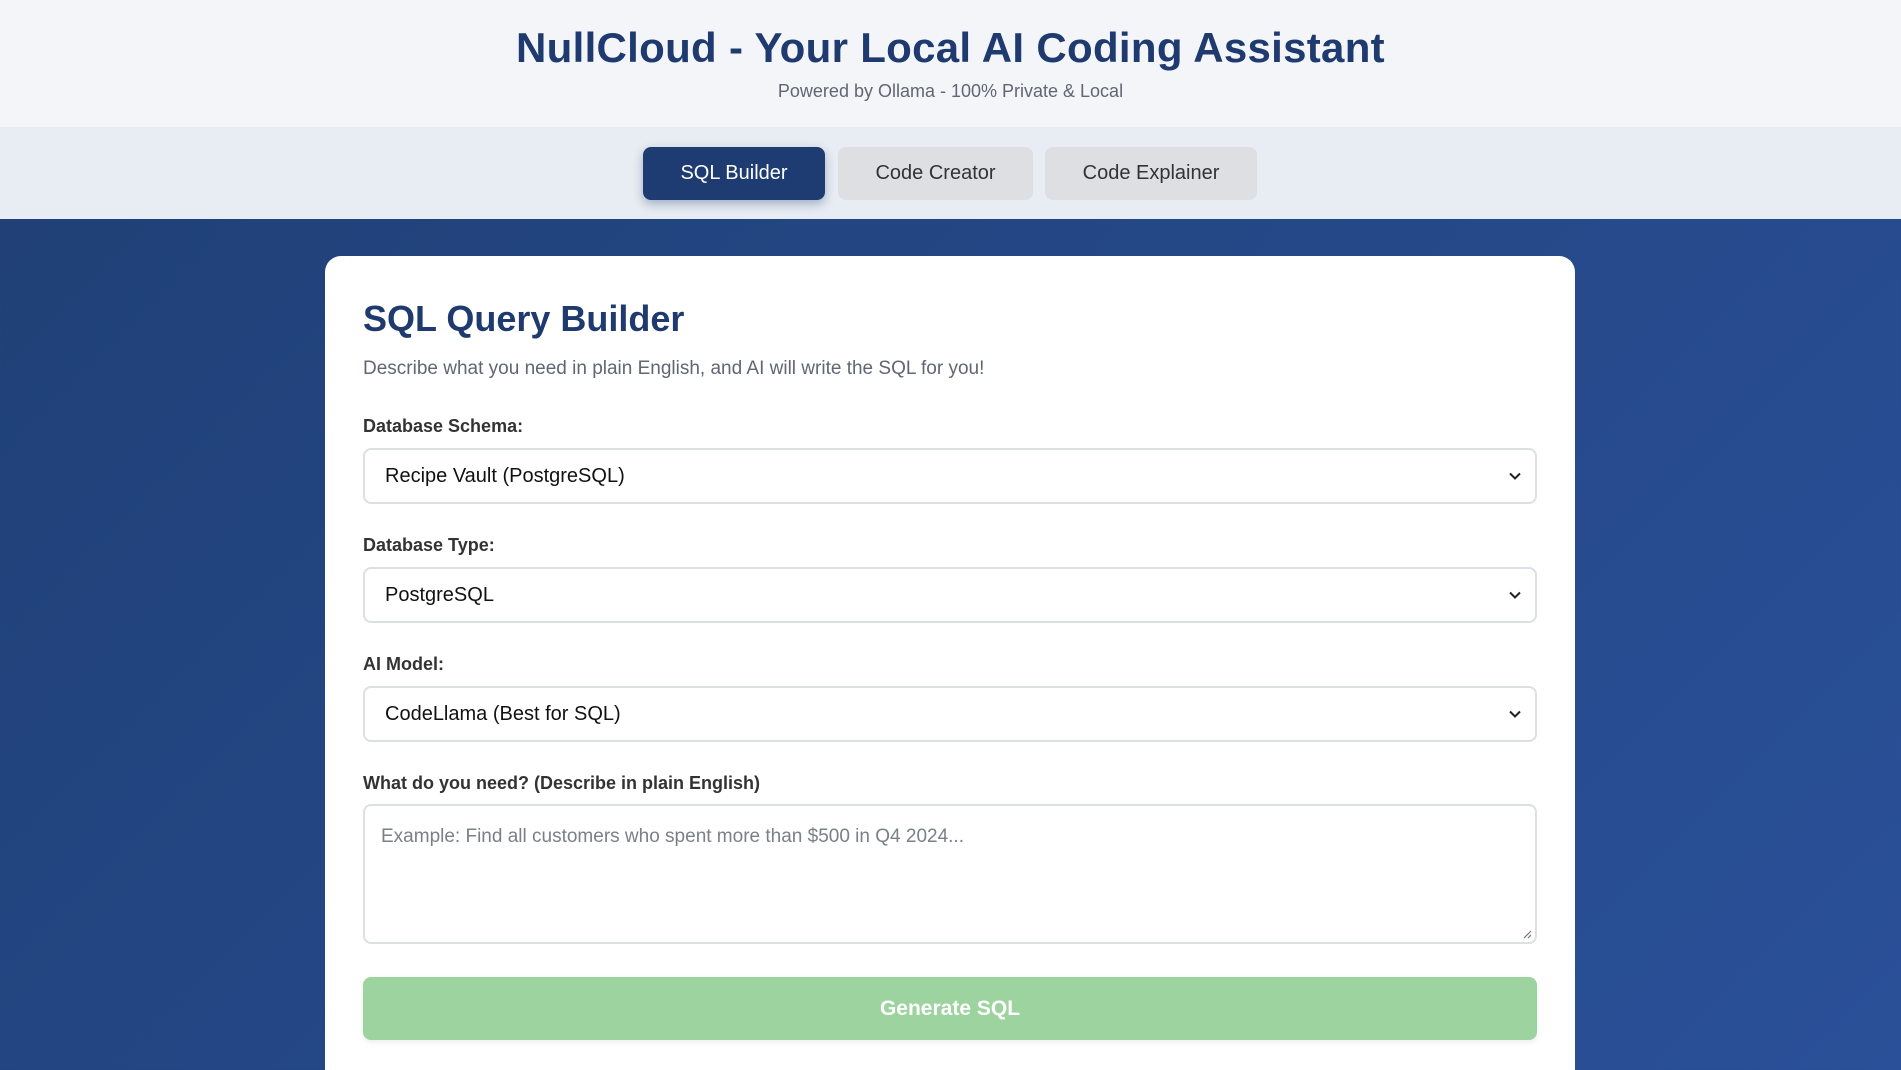 The height and width of the screenshot is (1070, 1901). I want to click on schema-select-value: Recipe Vault (PostgreSQL), so click(505, 475).